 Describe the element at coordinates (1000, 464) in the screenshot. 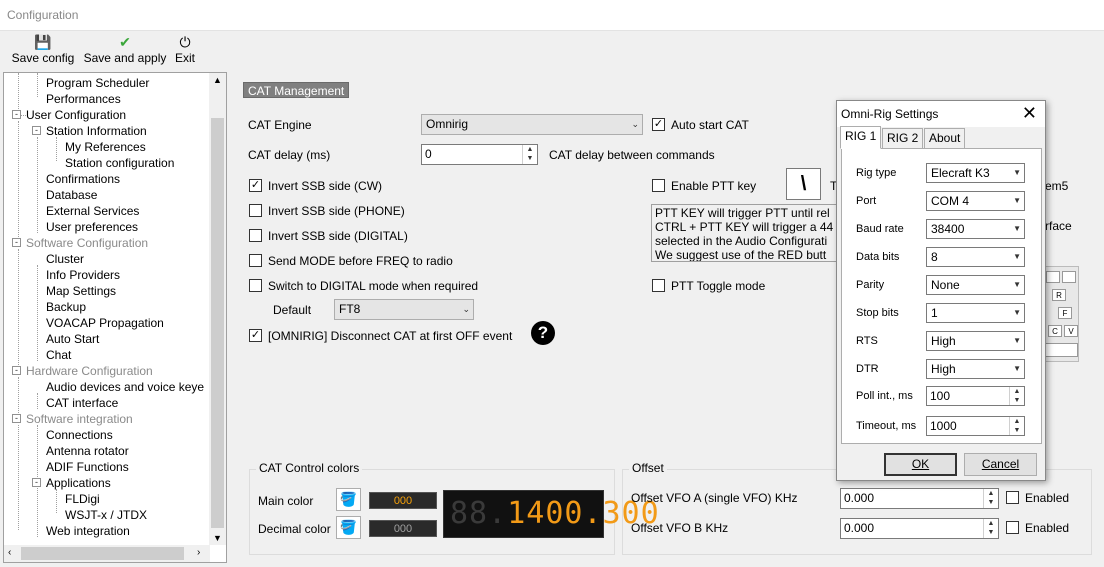

I see `cancel-button: Cancel` at that location.